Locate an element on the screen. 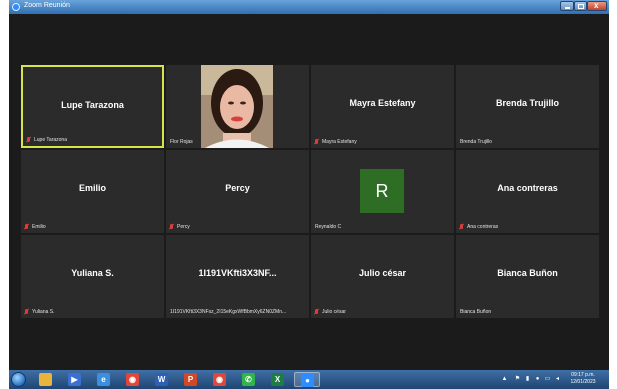 This screenshot has width=617, height=389. participant-display-name: Emilio is located at coordinates (92, 188).